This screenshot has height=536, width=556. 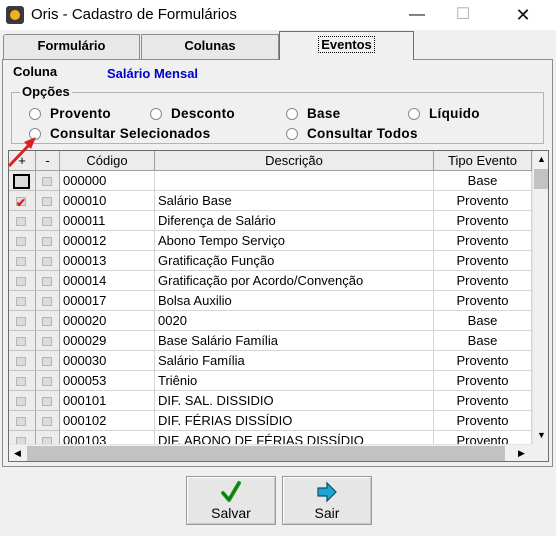 What do you see at coordinates (270, 401) in the screenshot?
I see `table-row: 000101 DIF. SAL. DISSIDIO Provento` at bounding box center [270, 401].